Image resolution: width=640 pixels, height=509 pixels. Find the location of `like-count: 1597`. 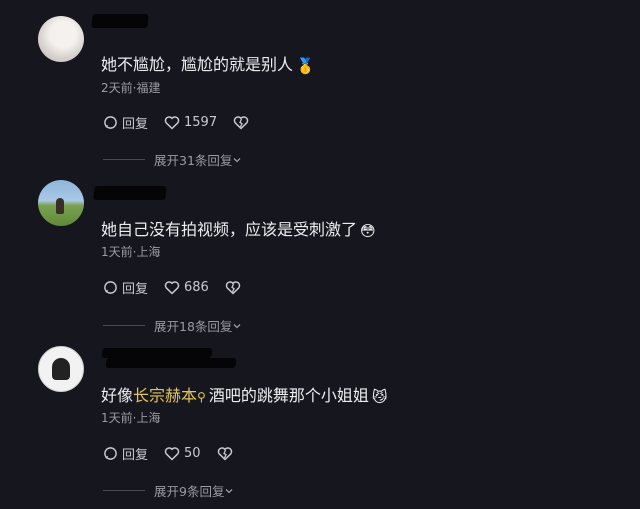

like-count: 1597 is located at coordinates (201, 122).